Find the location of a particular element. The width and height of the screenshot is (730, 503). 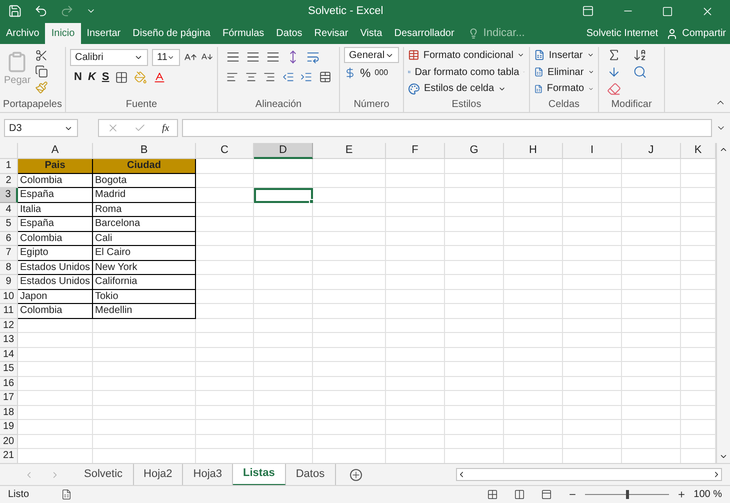

column-header: B is located at coordinates (144, 151).